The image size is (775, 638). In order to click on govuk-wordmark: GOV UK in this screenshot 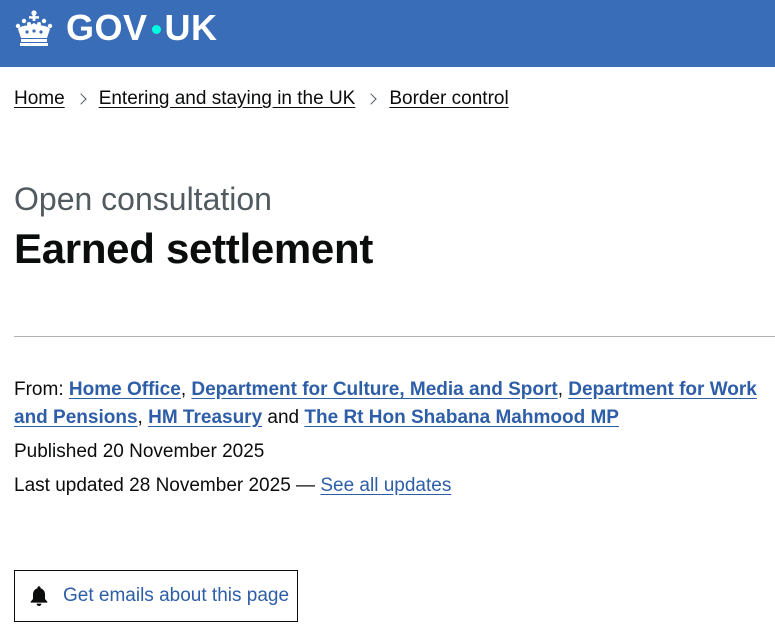, I will do `click(142, 28)`.